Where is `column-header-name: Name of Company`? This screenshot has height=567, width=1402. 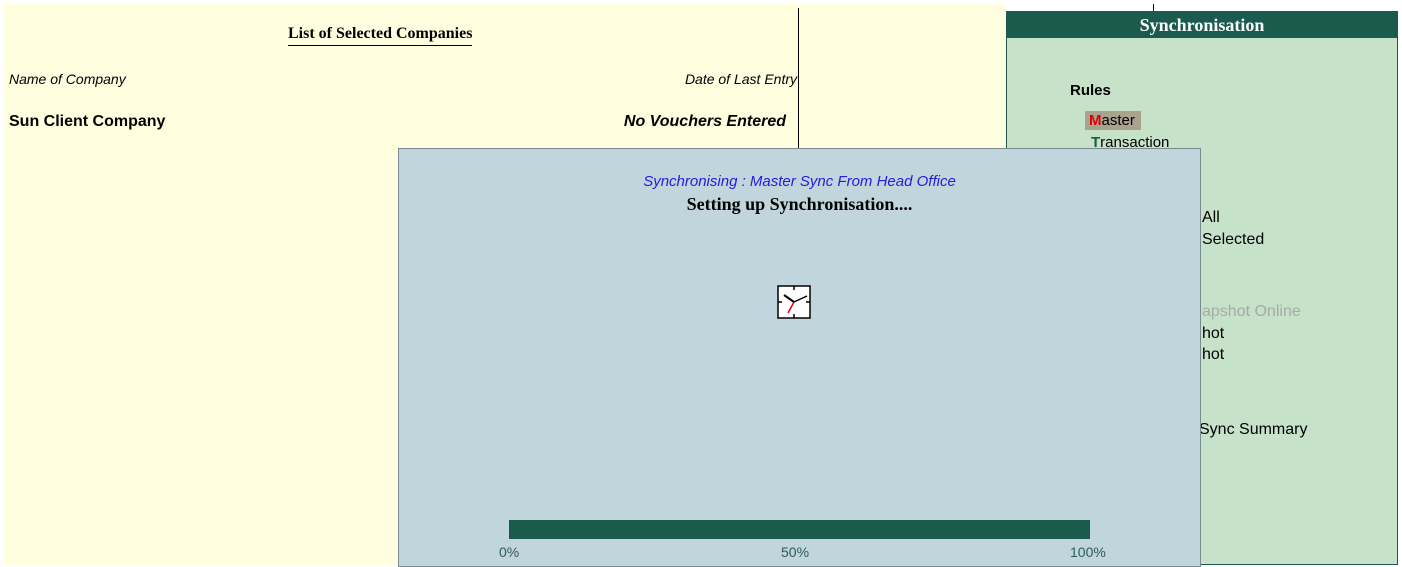
column-header-name: Name of Company is located at coordinates (67, 79).